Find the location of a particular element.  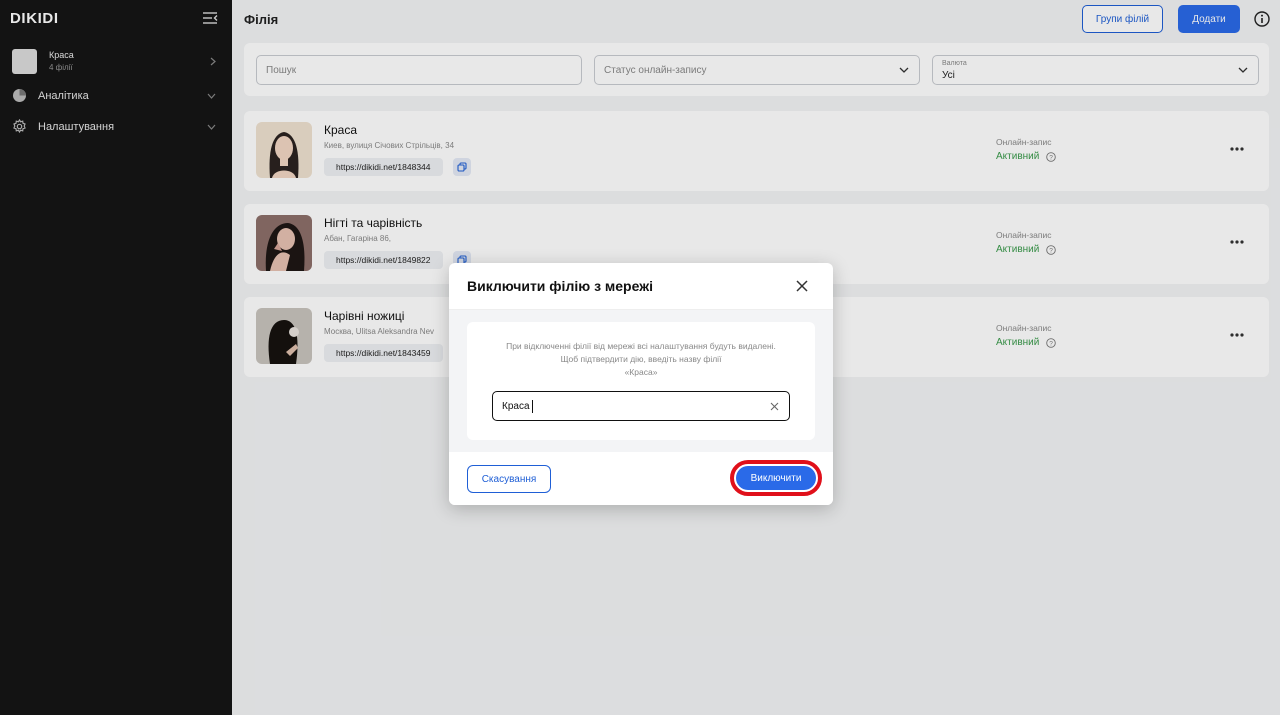

cancel-button: Скасування is located at coordinates (509, 479).